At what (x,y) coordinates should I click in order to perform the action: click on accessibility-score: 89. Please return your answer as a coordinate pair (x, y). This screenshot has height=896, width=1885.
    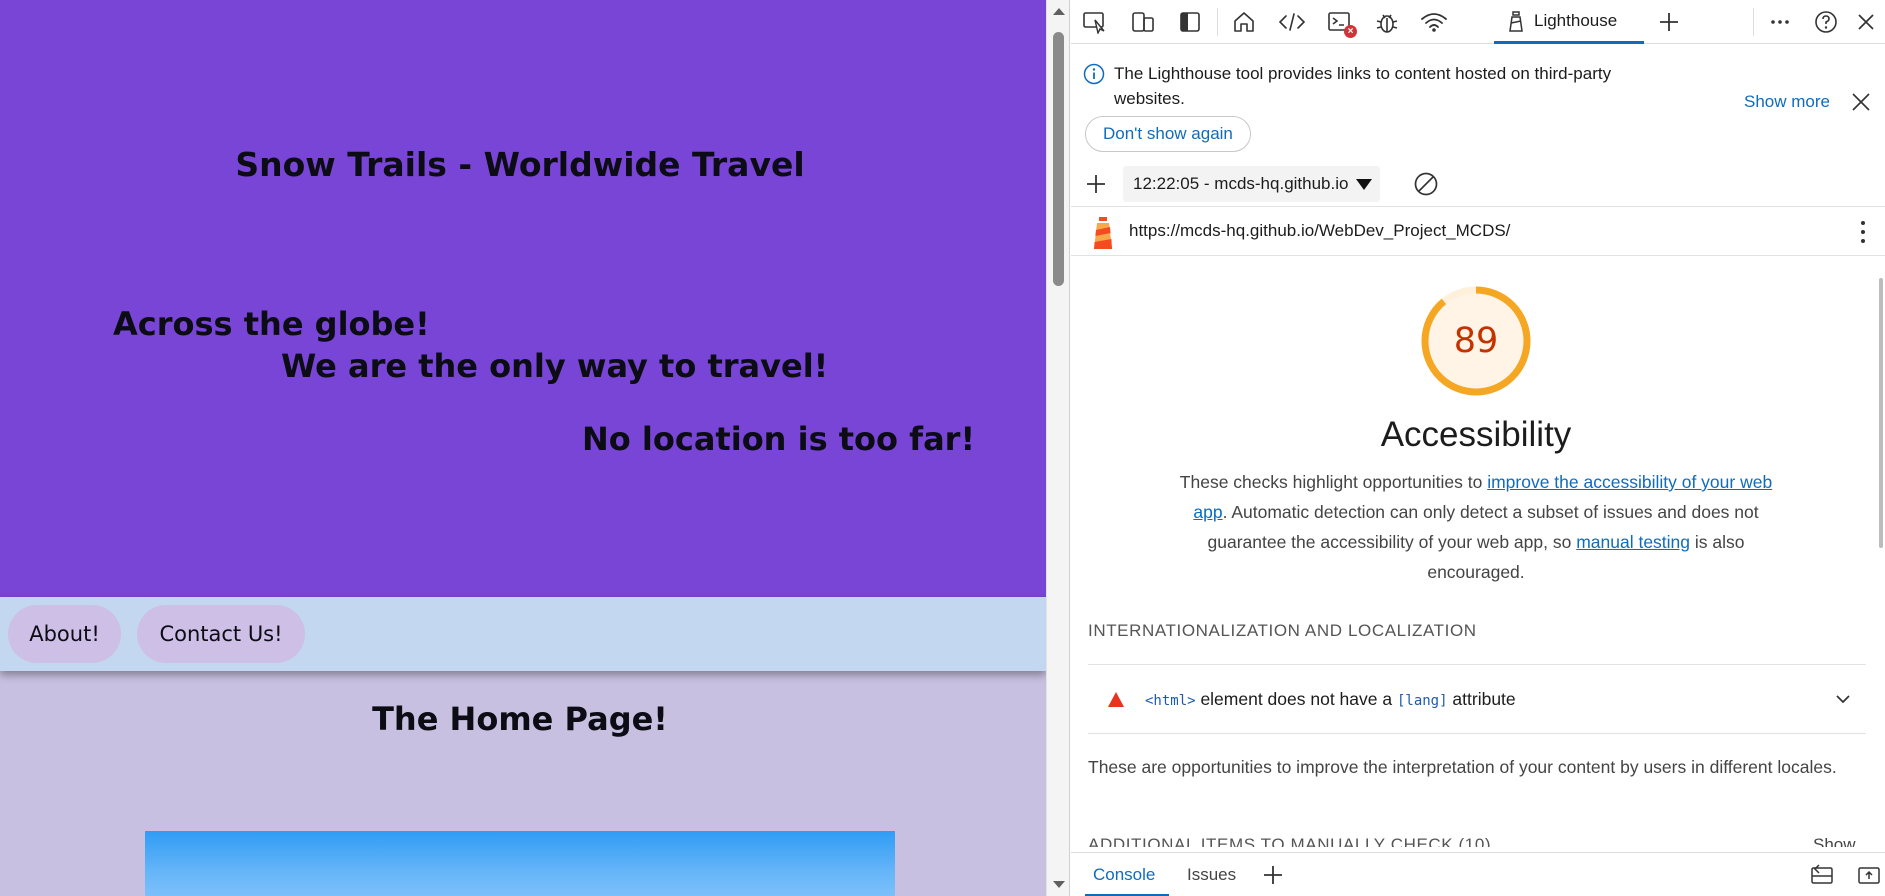
    Looking at the image, I should click on (1476, 341).